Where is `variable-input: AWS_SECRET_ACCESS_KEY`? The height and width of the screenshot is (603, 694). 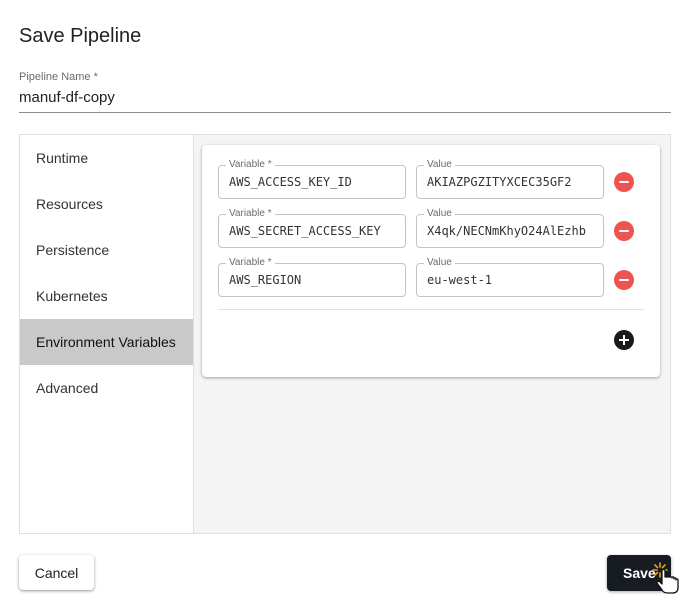
variable-input: AWS_SECRET_ACCESS_KEY is located at coordinates (315, 231).